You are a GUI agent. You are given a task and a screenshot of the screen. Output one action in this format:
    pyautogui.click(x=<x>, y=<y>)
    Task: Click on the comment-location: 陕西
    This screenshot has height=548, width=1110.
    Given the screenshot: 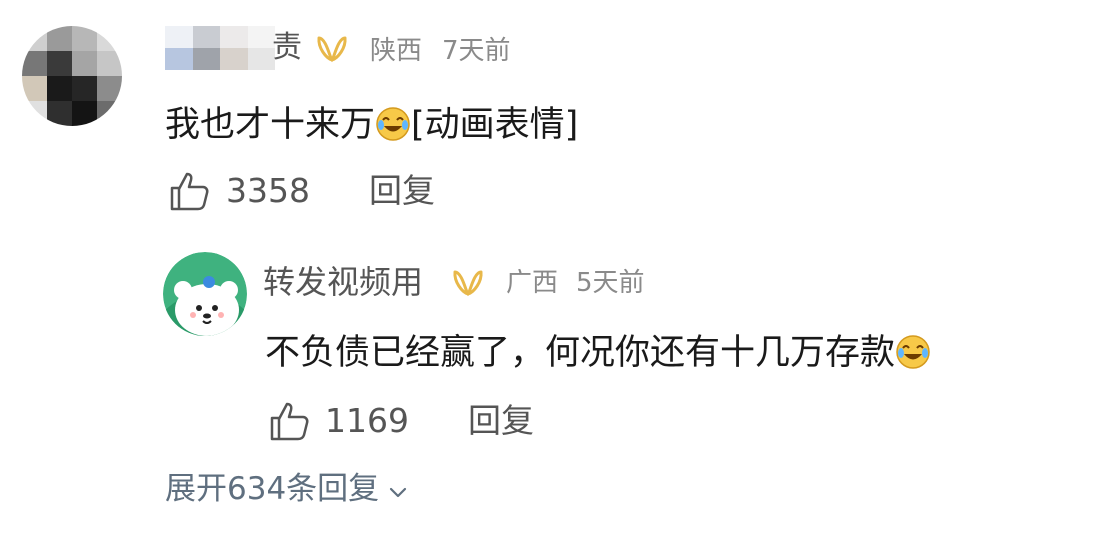 What is the action you would take?
    pyautogui.click(x=396, y=51)
    